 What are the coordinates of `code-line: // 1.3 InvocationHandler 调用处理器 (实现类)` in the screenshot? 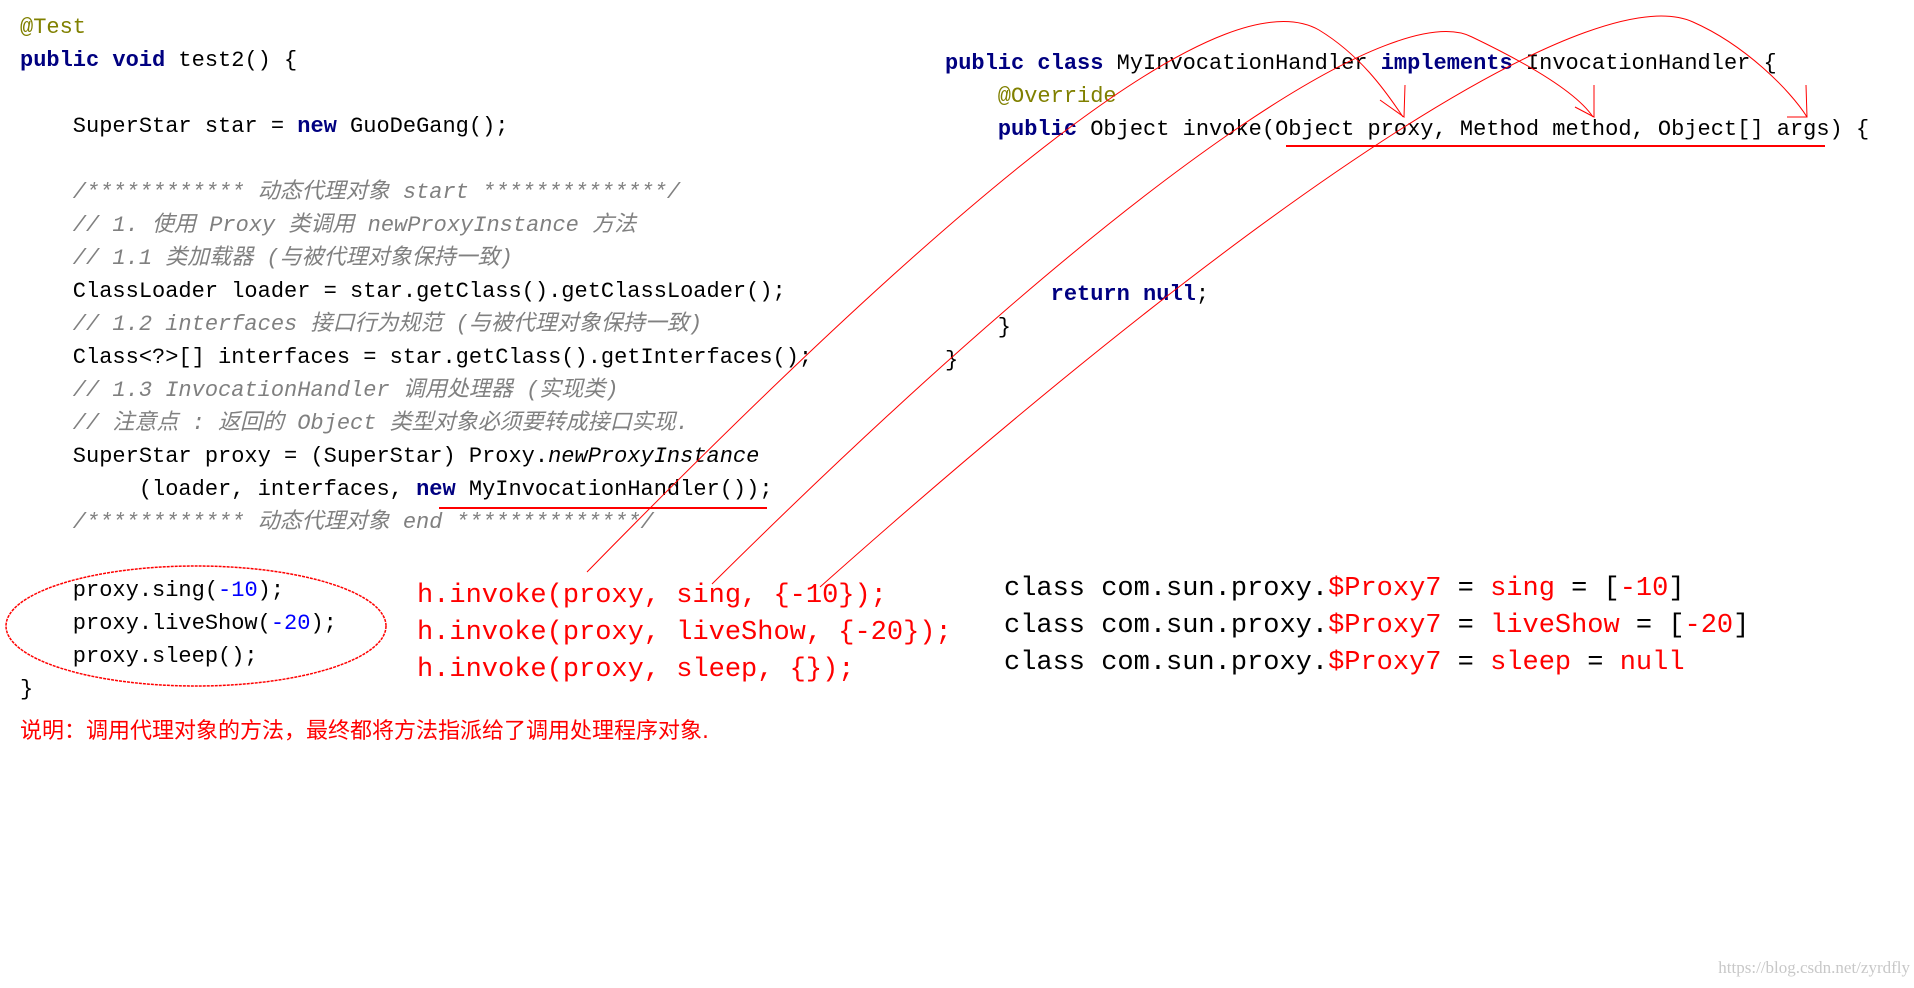 It's located at (319, 391).